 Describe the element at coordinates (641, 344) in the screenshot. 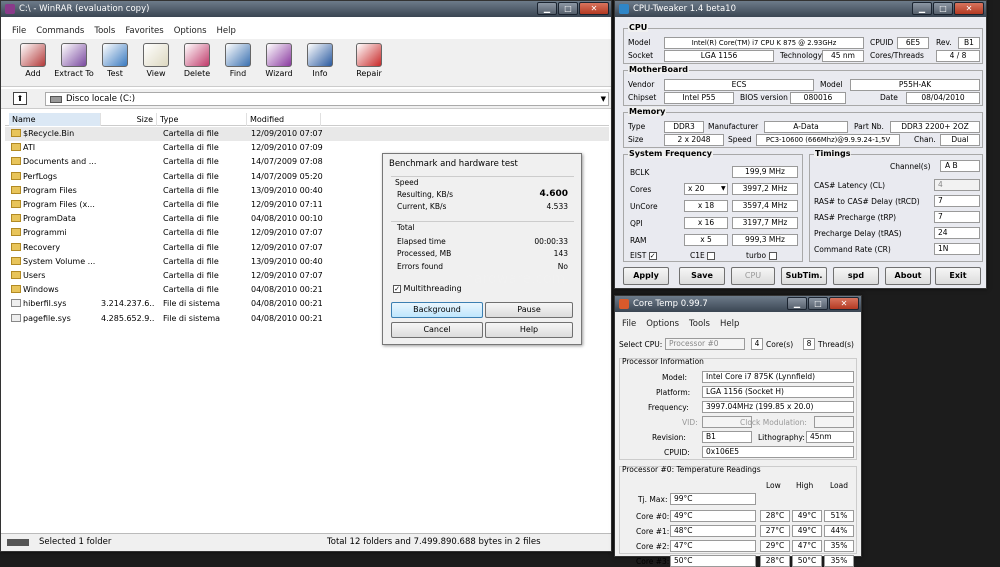

I see `select-cpu-label: Select CPU:` at that location.